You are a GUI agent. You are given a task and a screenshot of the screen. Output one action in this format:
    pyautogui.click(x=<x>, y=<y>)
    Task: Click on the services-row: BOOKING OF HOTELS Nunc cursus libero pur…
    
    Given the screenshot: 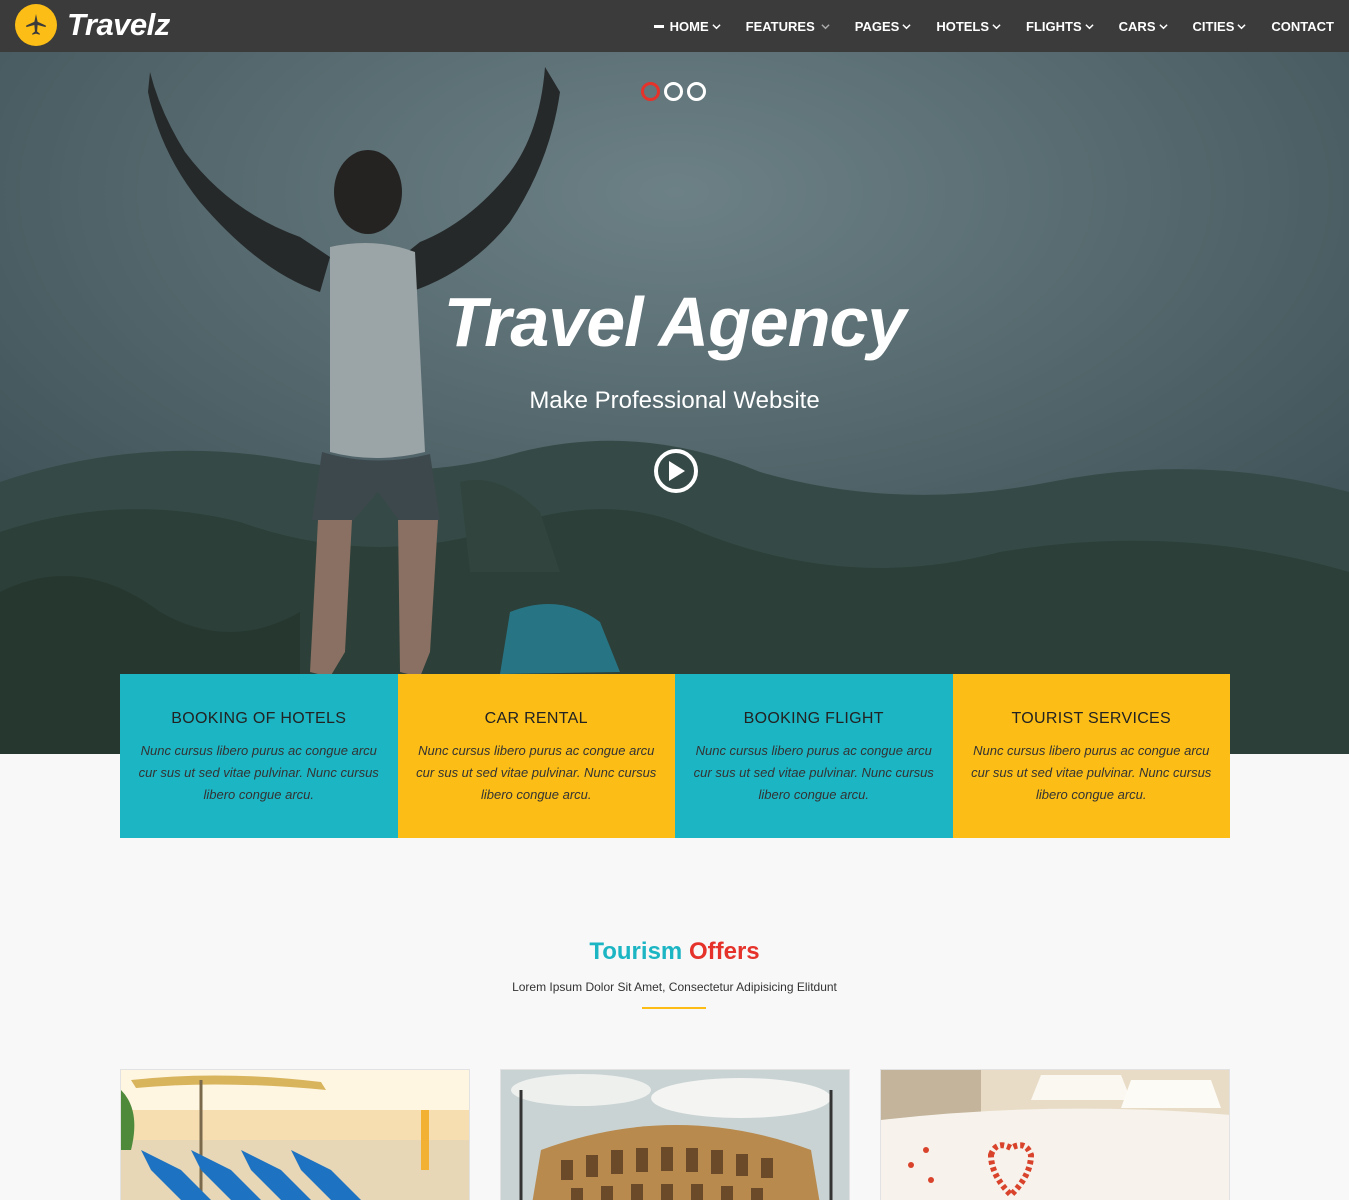 What is the action you would take?
    pyautogui.click(x=675, y=756)
    